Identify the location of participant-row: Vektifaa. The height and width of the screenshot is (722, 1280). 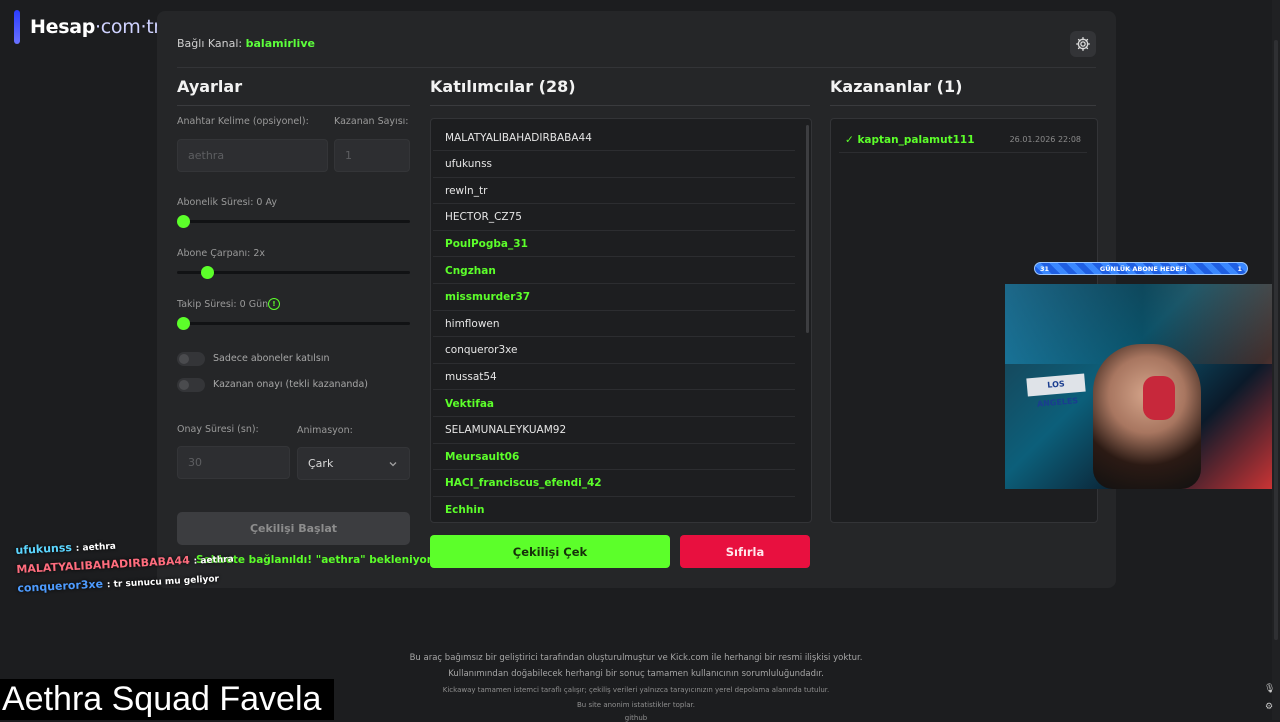
(614, 404).